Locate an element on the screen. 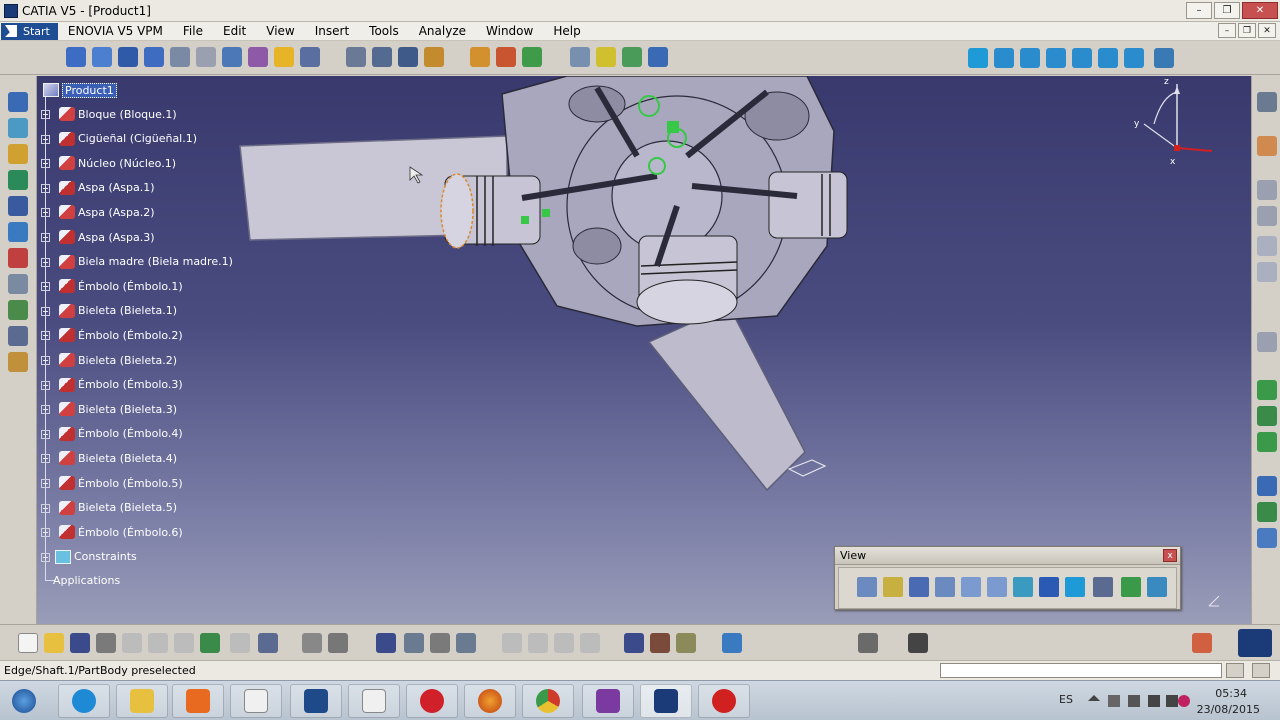 The height and width of the screenshot is (720, 1280). symmetry-icon is located at coordinates (538, 643).